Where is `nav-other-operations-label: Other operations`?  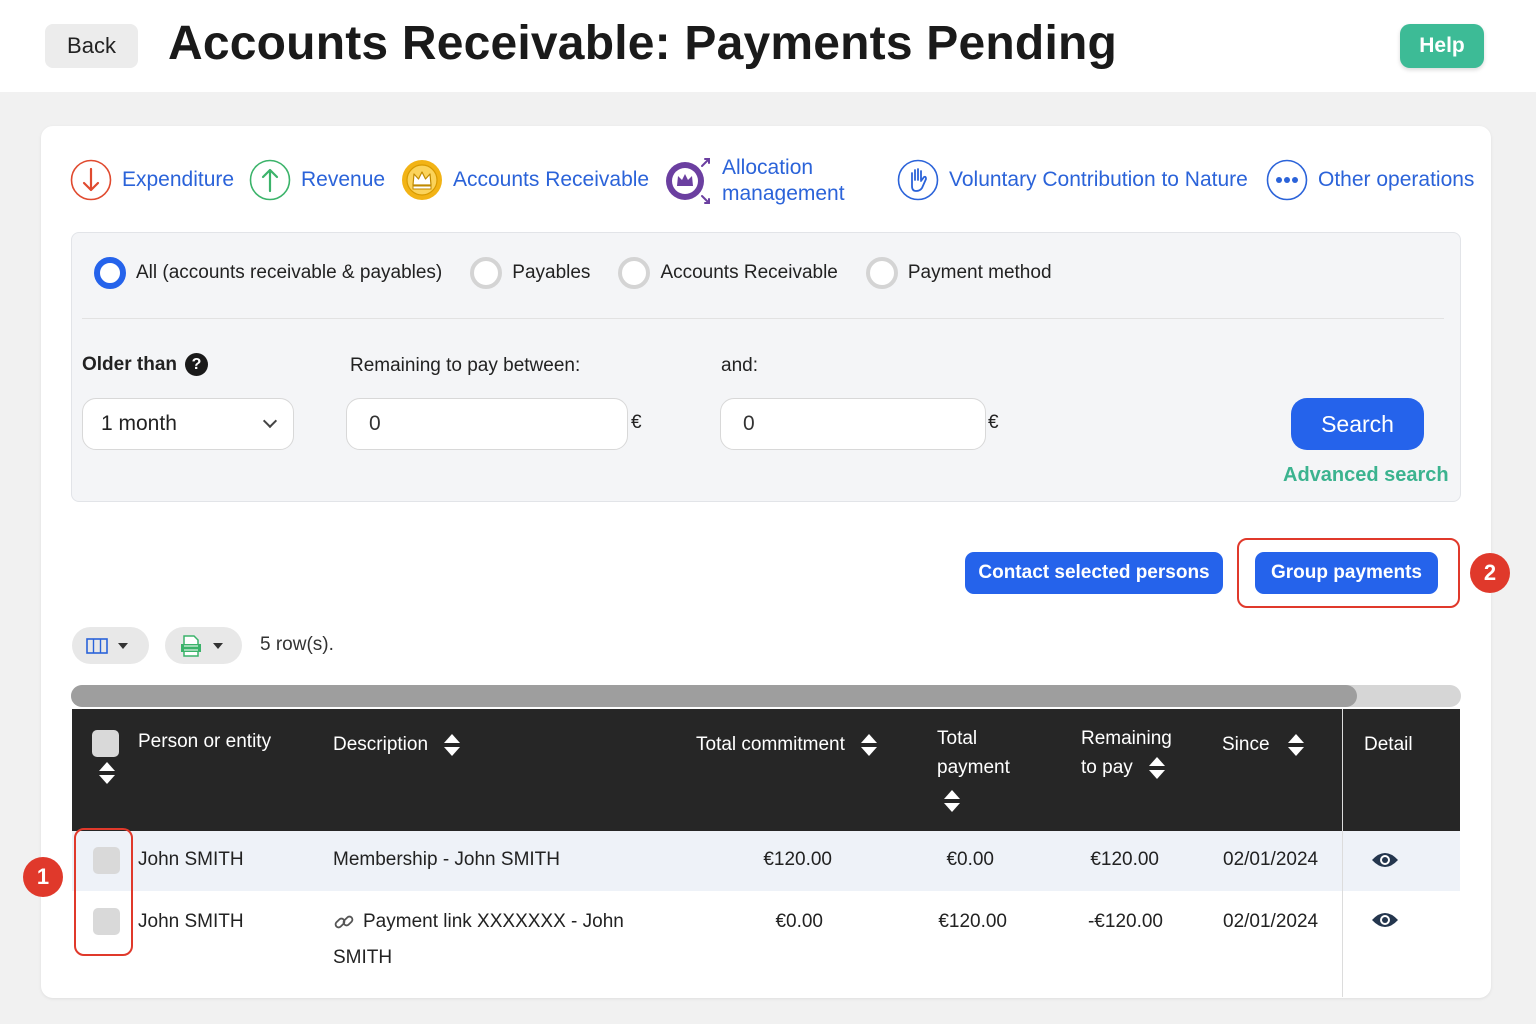 nav-other-operations-label: Other operations is located at coordinates (1396, 179).